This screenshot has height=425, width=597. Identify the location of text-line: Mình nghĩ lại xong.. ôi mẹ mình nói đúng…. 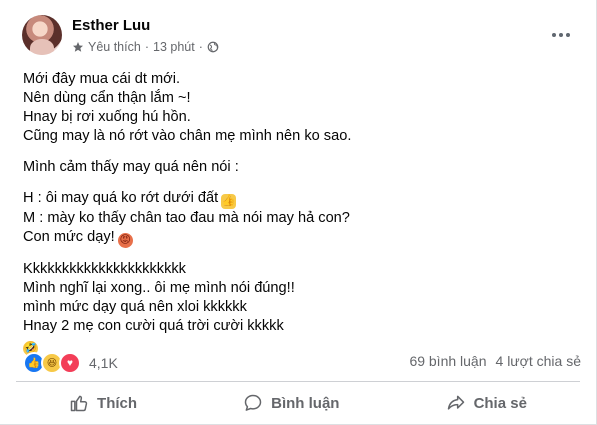
(159, 288).